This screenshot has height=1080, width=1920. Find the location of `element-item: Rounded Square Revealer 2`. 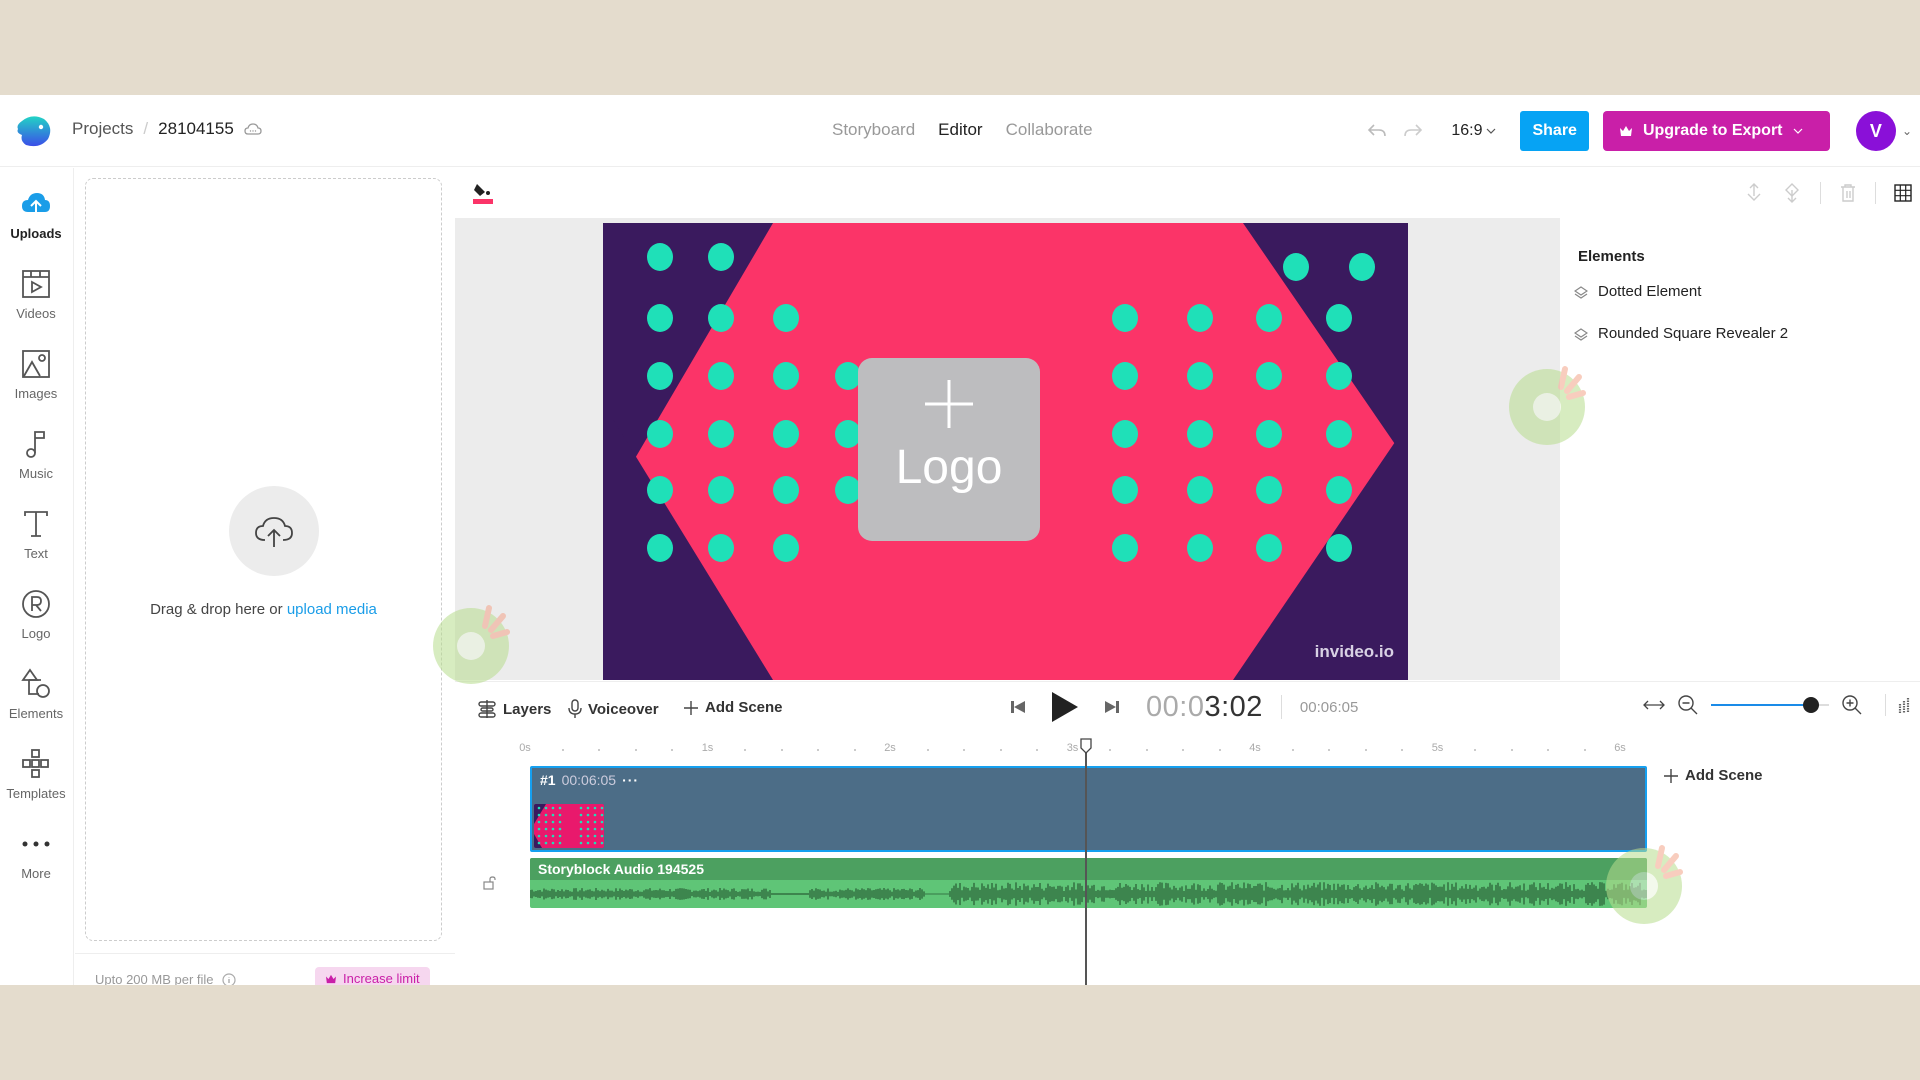

element-item: Rounded Square Revealer 2 is located at coordinates (1681, 333).